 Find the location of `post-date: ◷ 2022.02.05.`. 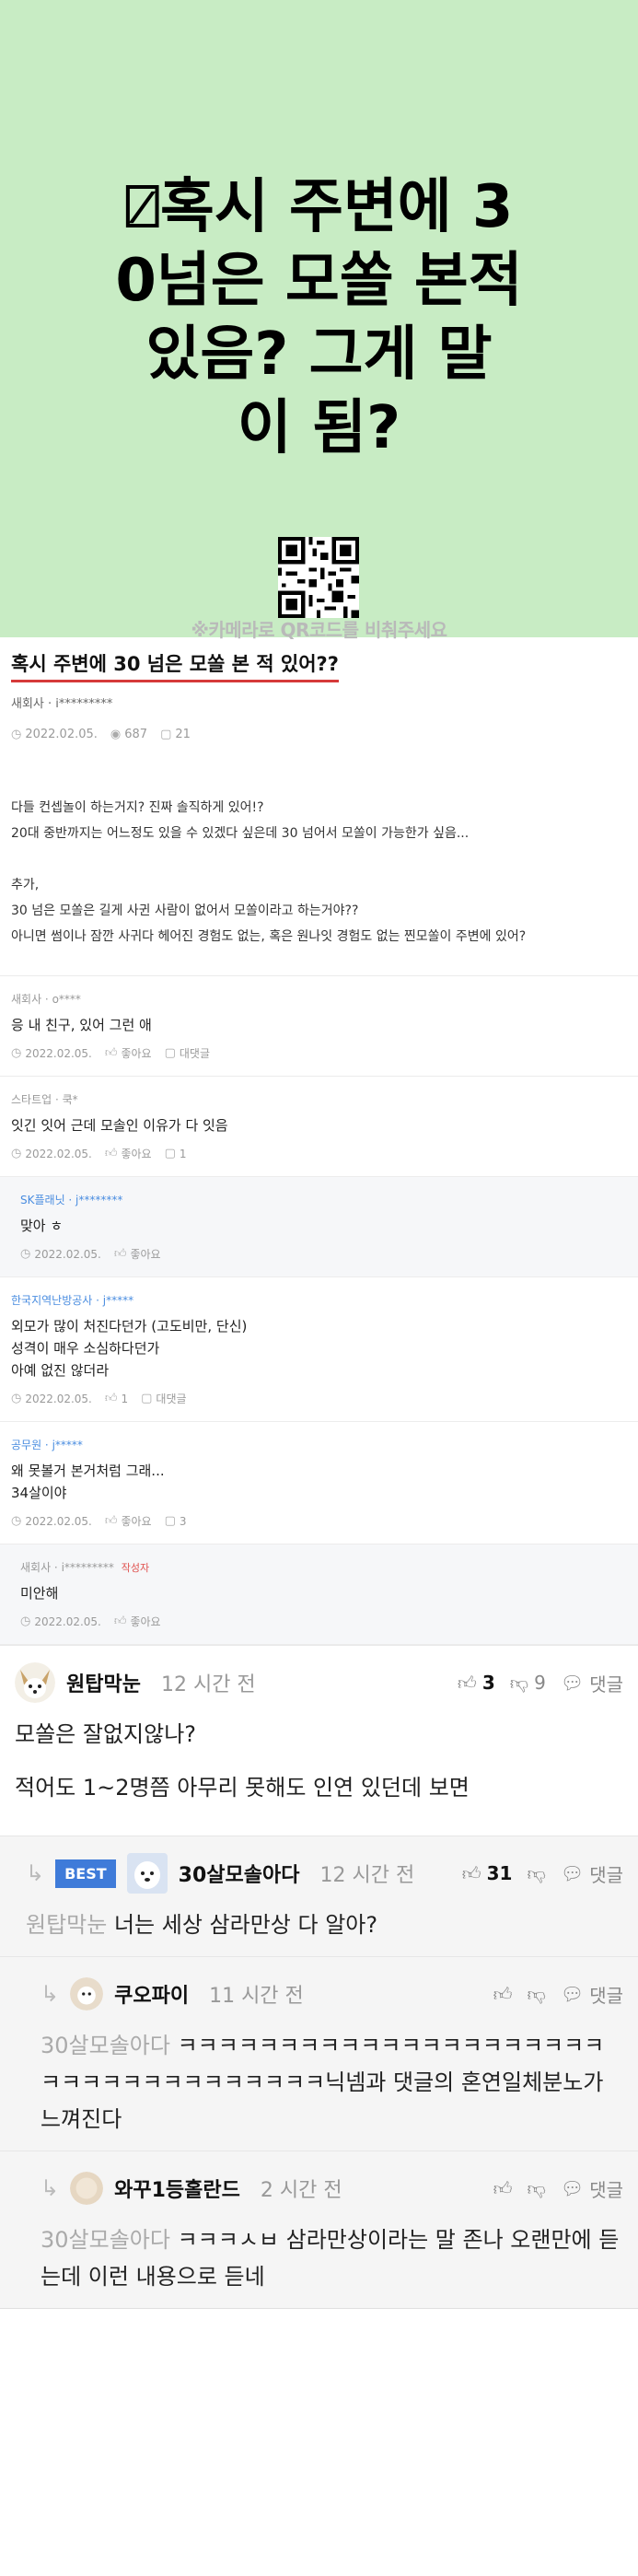

post-date: ◷ 2022.02.05. is located at coordinates (54, 734).